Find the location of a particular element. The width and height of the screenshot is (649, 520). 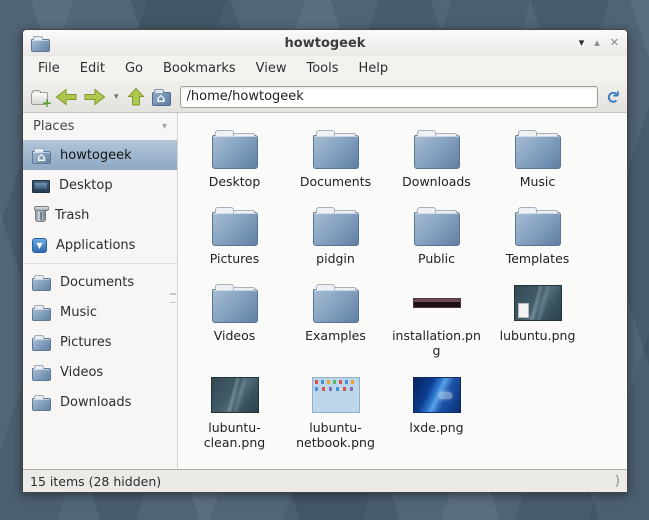

sidebar-item-documents: Documents is located at coordinates (100, 282).